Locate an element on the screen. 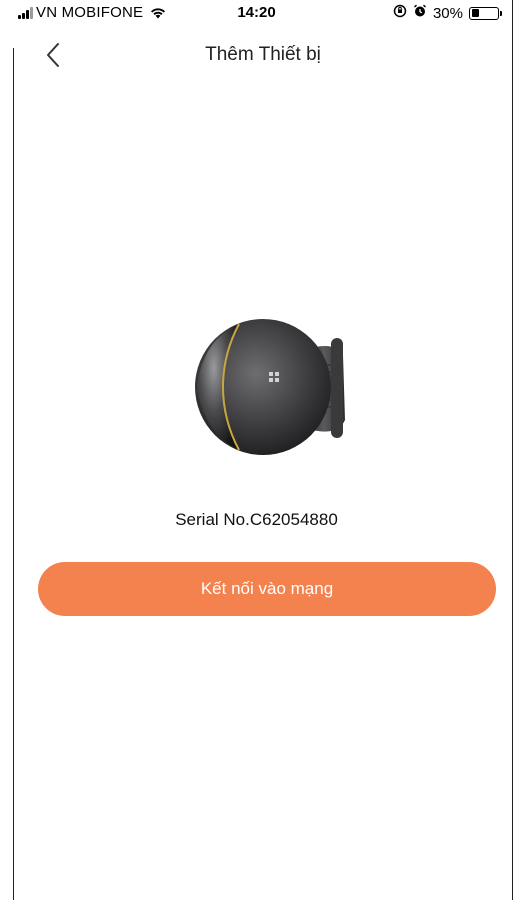 The image size is (513, 900). orientation-lock-icon is located at coordinates (400, 13).